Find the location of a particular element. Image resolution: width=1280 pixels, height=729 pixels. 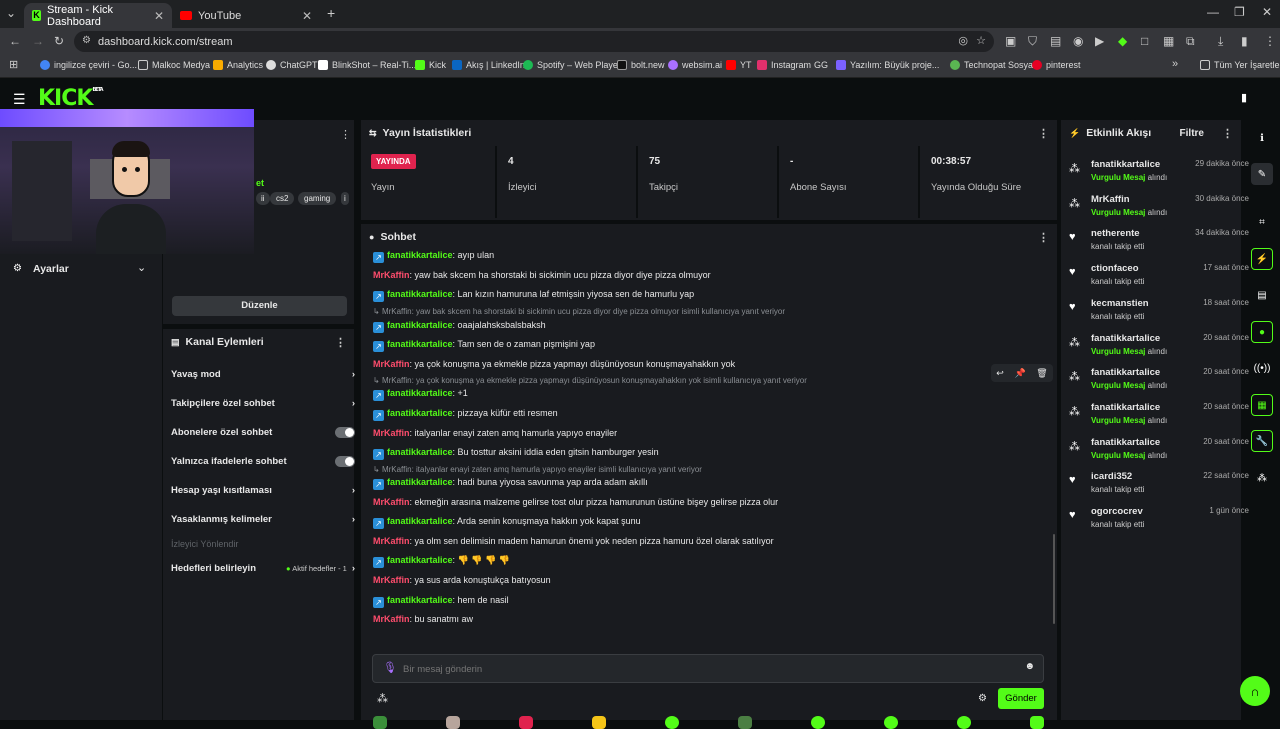

back-icon: ← is located at coordinates (15, 41).